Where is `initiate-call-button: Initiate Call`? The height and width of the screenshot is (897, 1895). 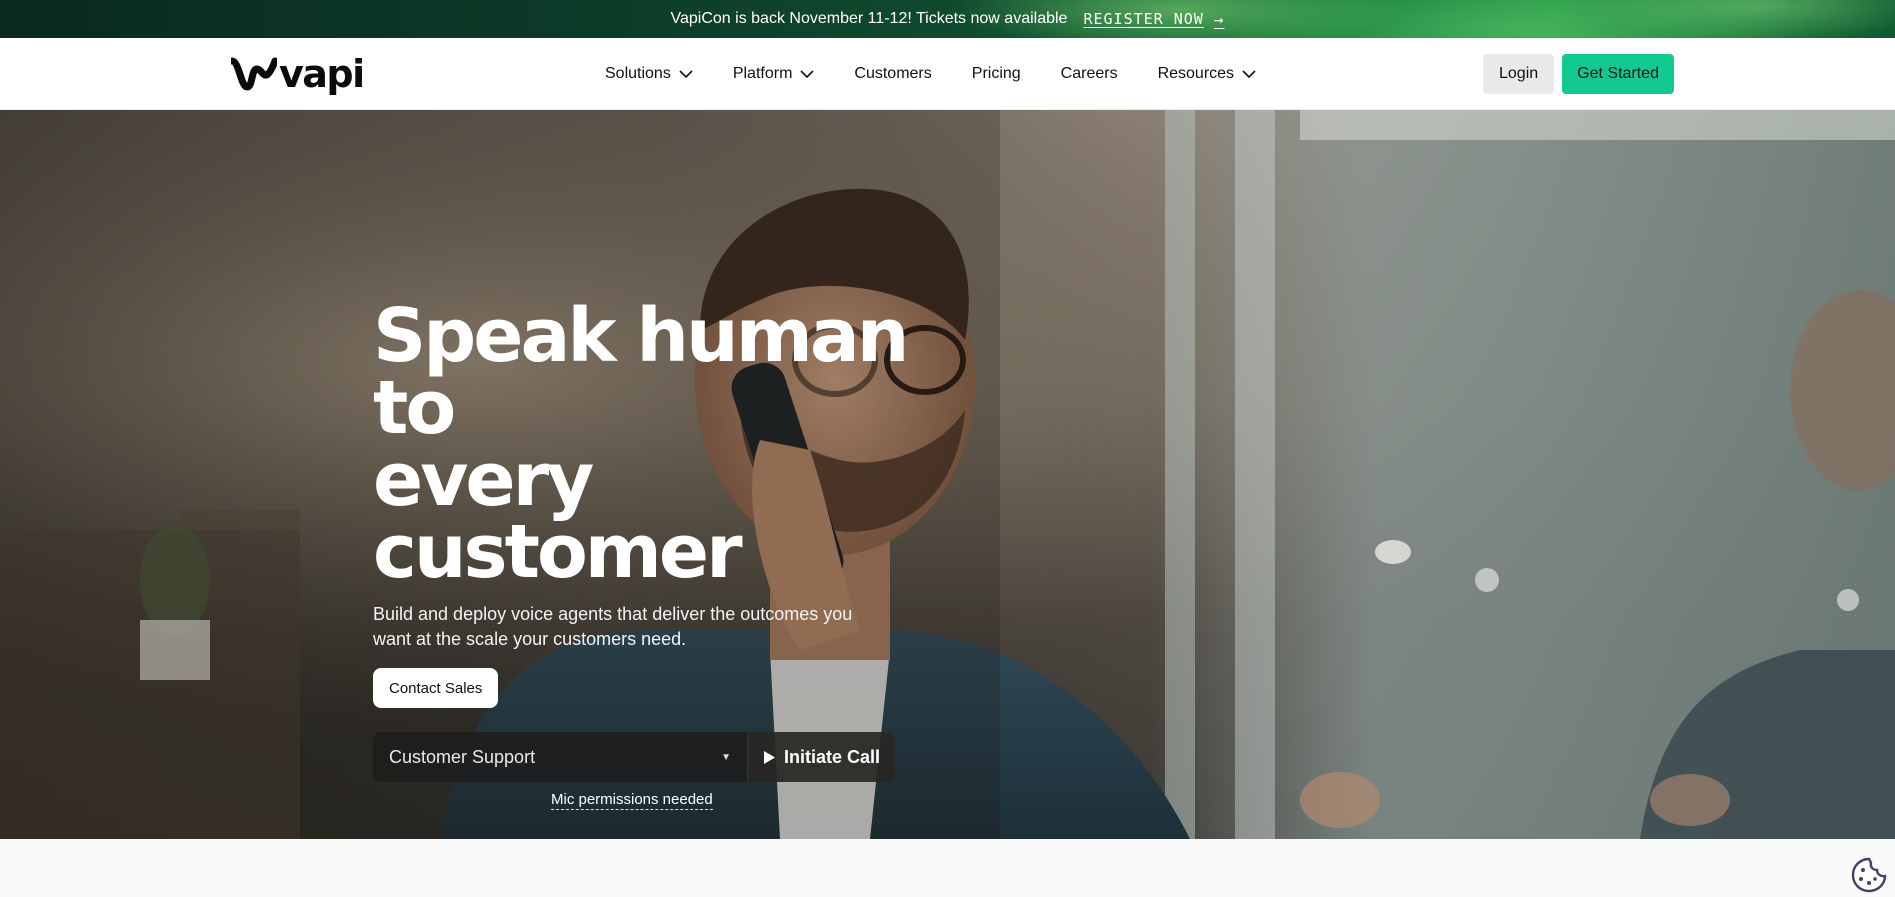
initiate-call-button: Initiate Call is located at coordinates (821, 757).